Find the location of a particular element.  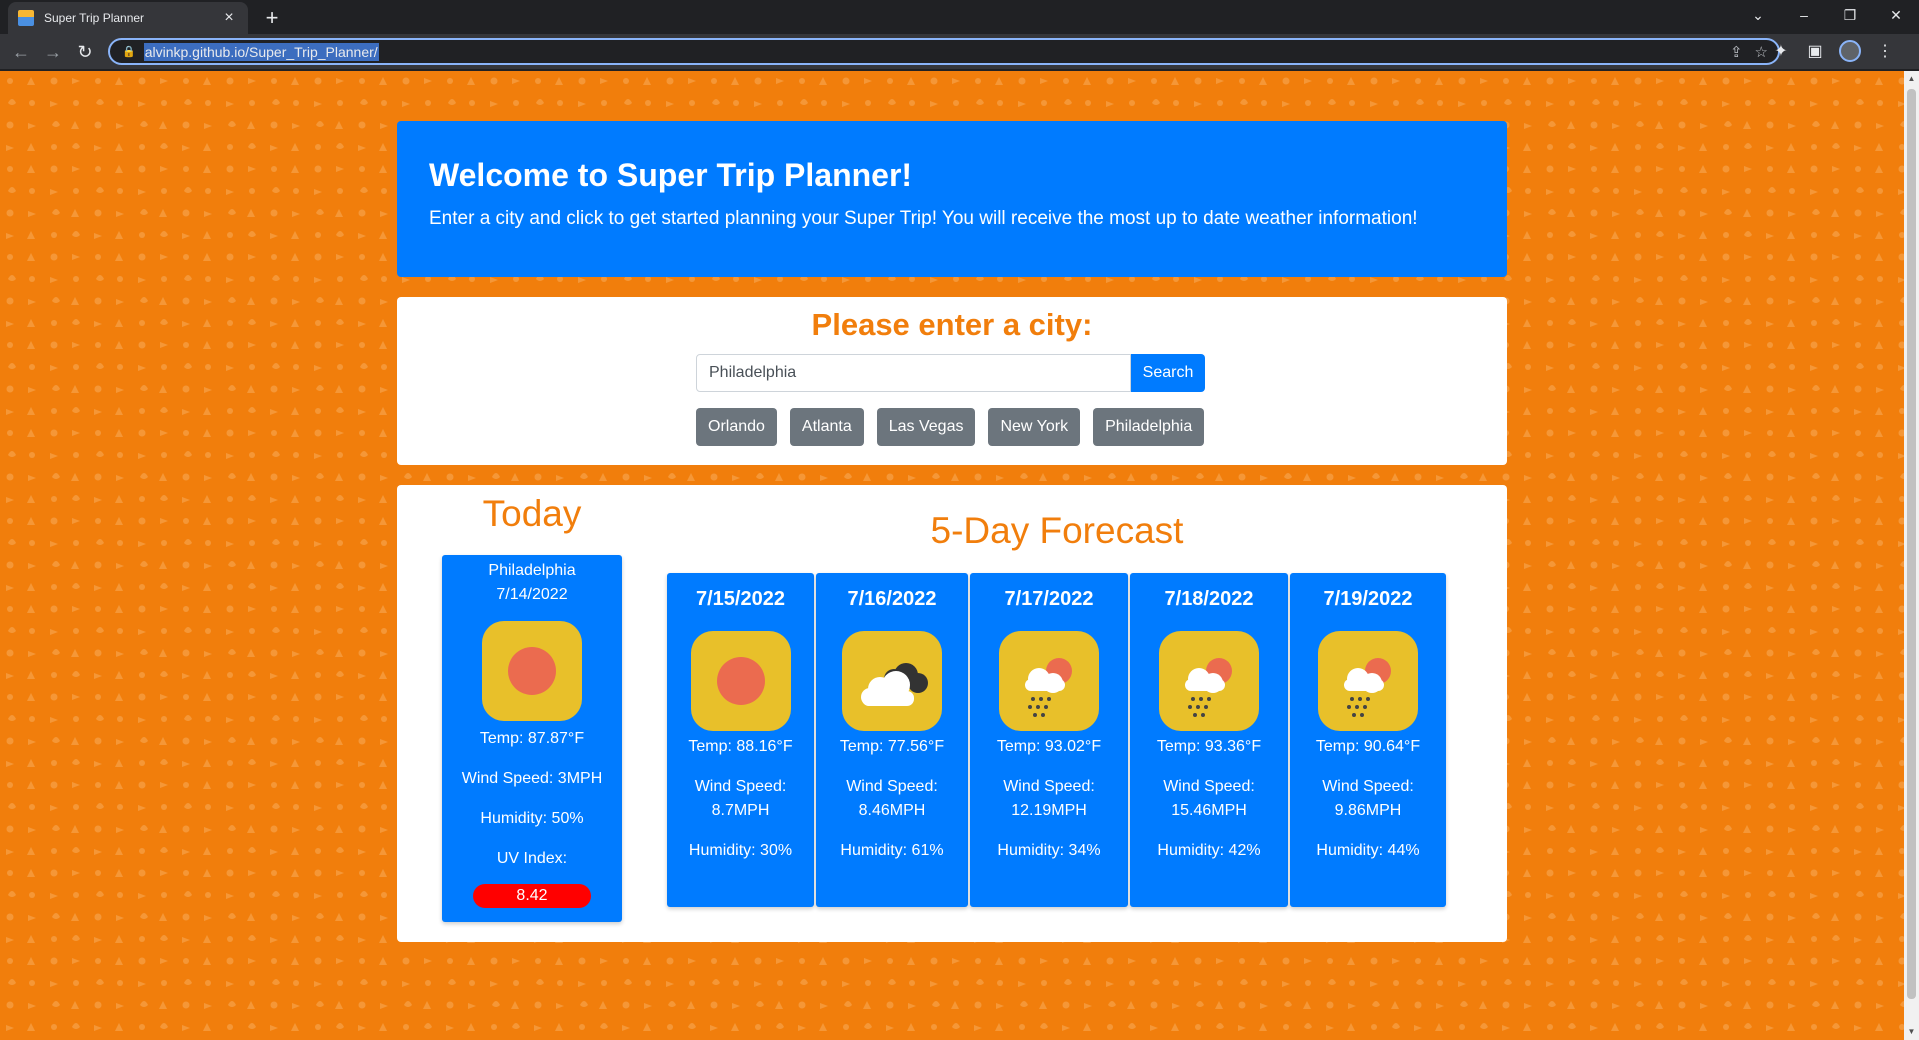

forecast-humidity: Humidity: 34% is located at coordinates (1049, 850).